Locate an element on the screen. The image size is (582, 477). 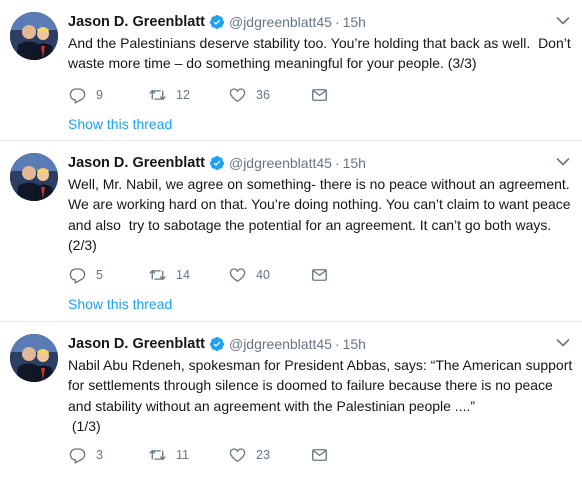
like-button: 36 is located at coordinates (249, 95).